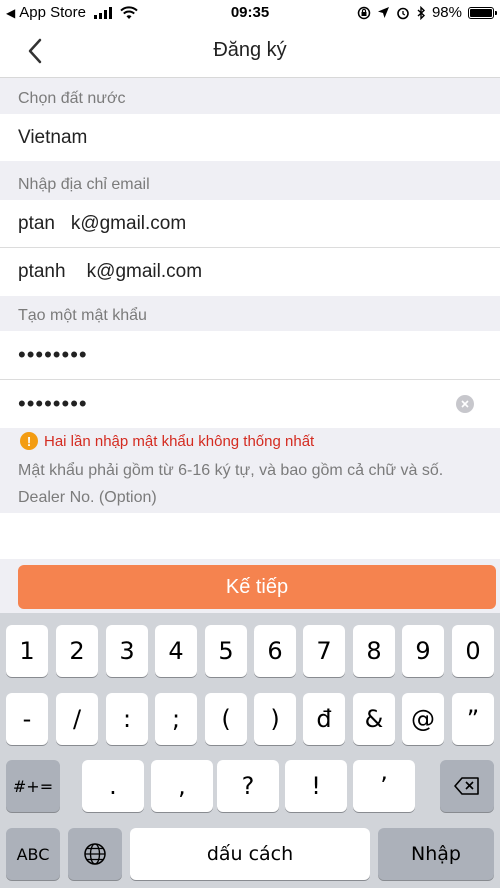 Image resolution: width=500 pixels, height=888 pixels. I want to click on backspace-key, so click(467, 786).